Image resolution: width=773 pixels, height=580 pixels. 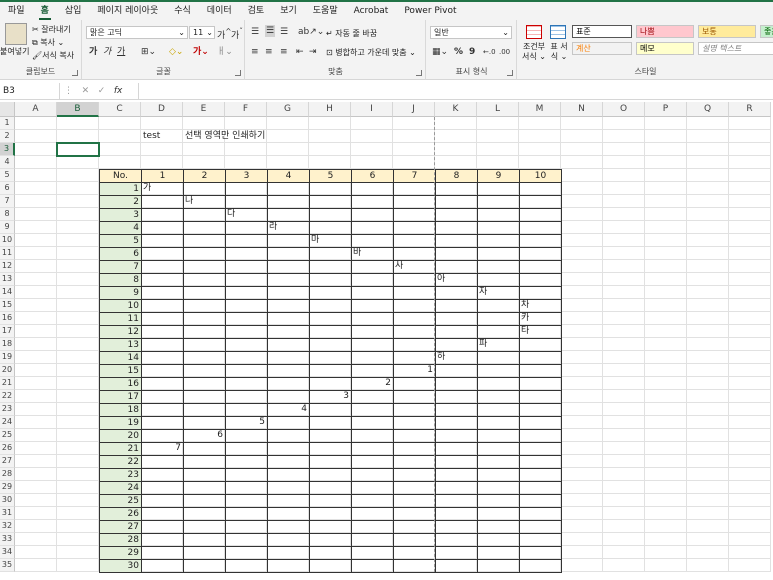 I want to click on column-header-J: J, so click(x=414, y=109).